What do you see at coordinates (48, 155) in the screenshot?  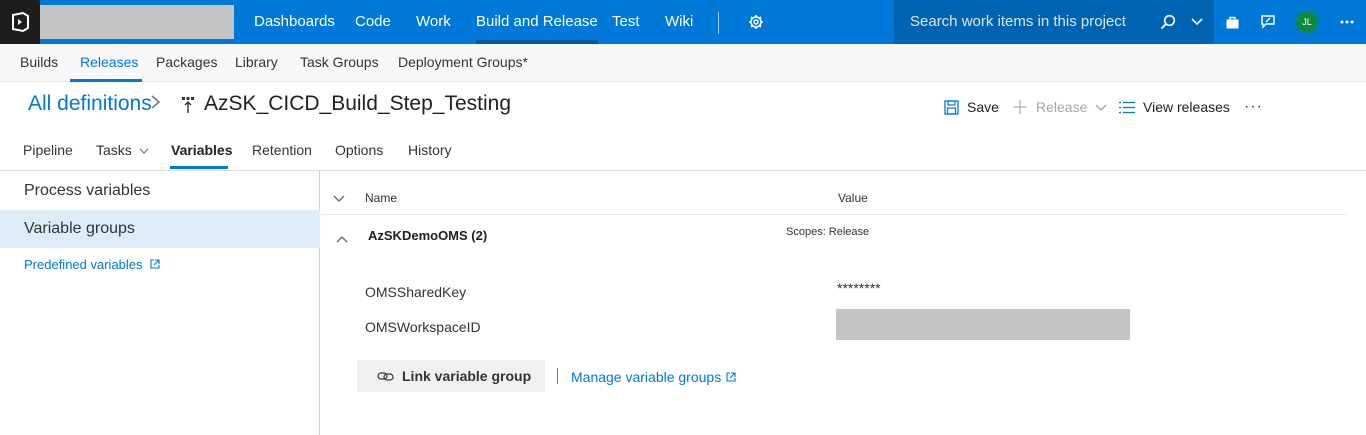 I see `tab-pipeline: Pipeline` at bounding box center [48, 155].